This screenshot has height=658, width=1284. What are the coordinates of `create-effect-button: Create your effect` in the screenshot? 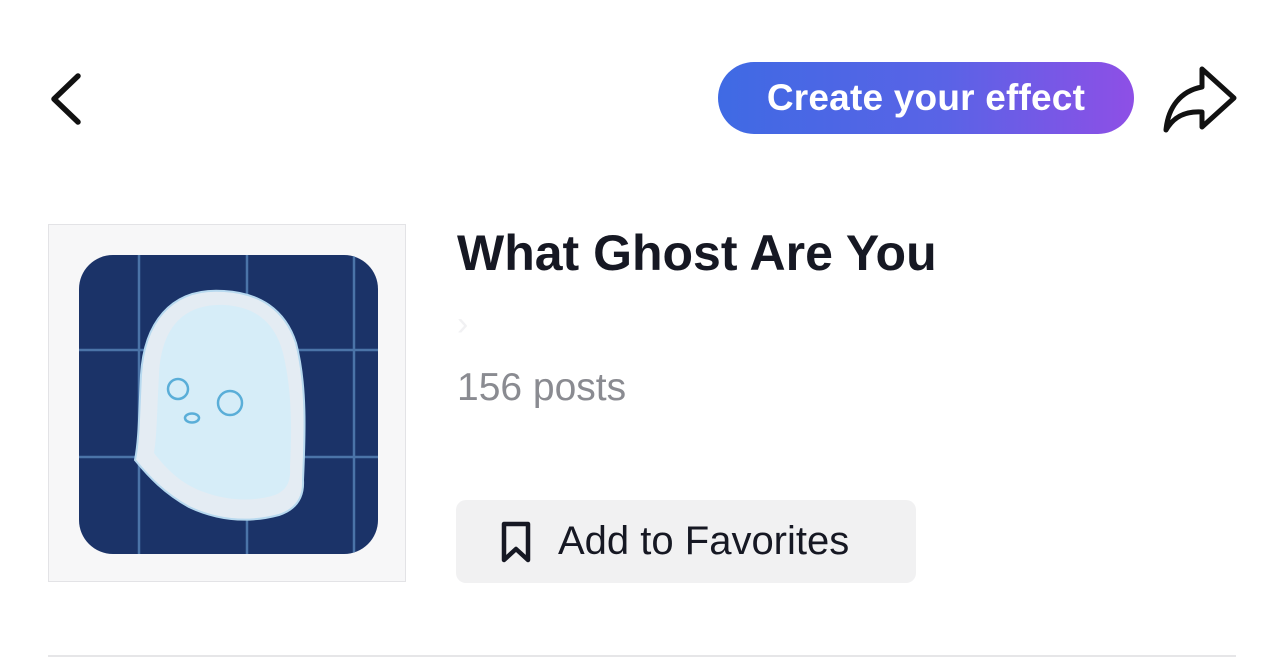 It's located at (926, 98).